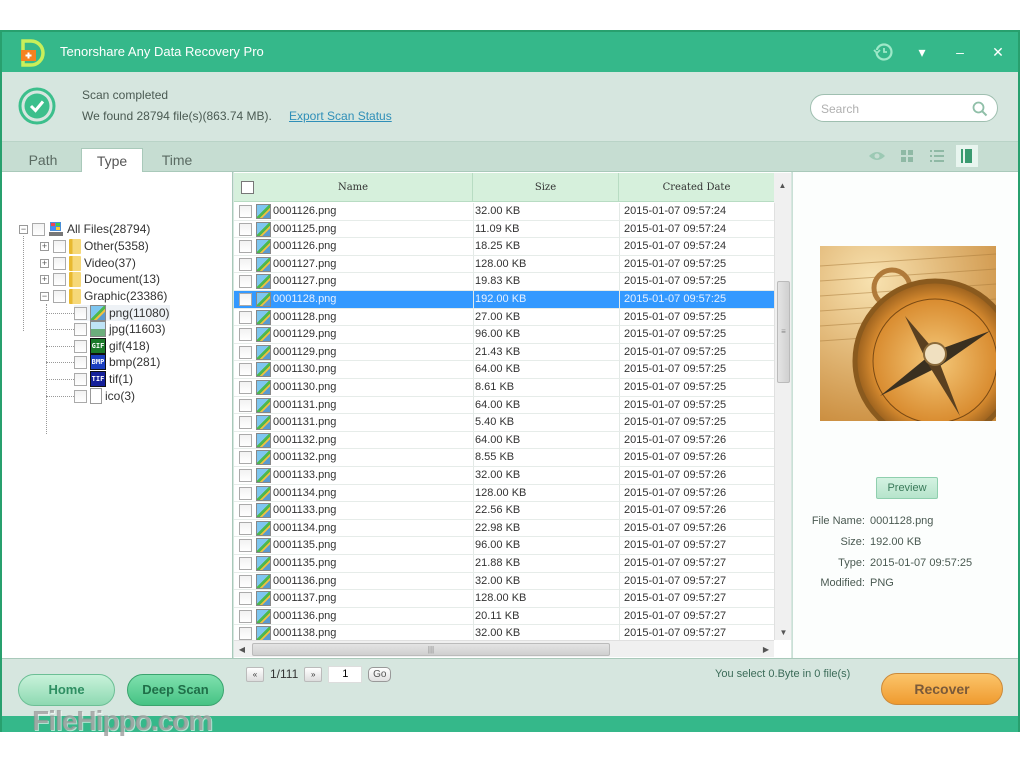 This screenshot has width=1020, height=765. I want to click on table-row: 0001137.png 128.00 KB 2015-01-07 09:57:27, so click(504, 599).